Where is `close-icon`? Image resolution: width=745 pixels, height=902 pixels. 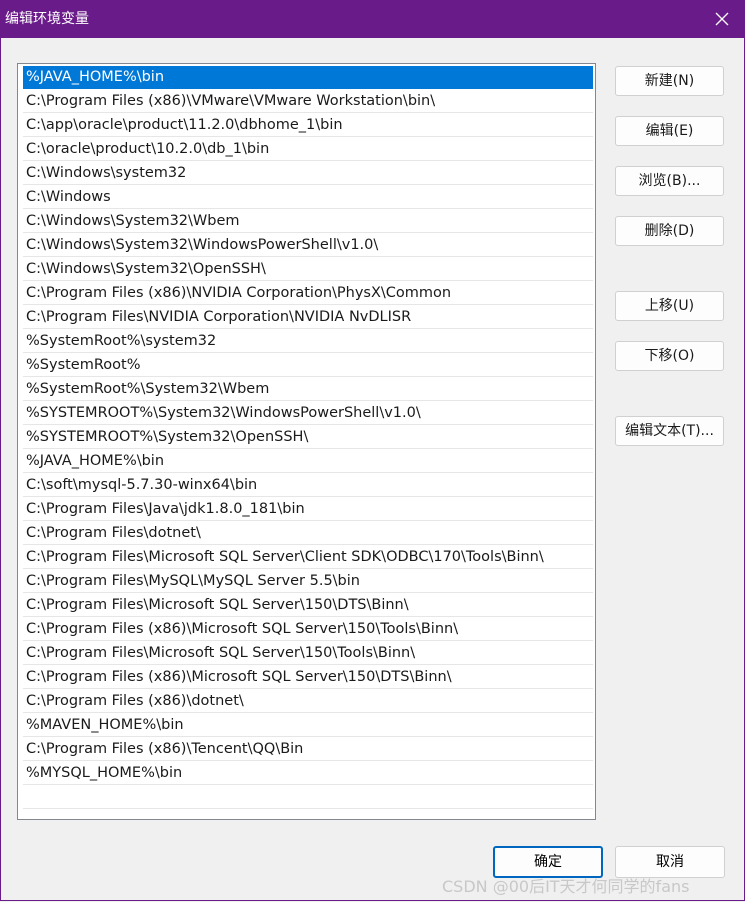 close-icon is located at coordinates (722, 19).